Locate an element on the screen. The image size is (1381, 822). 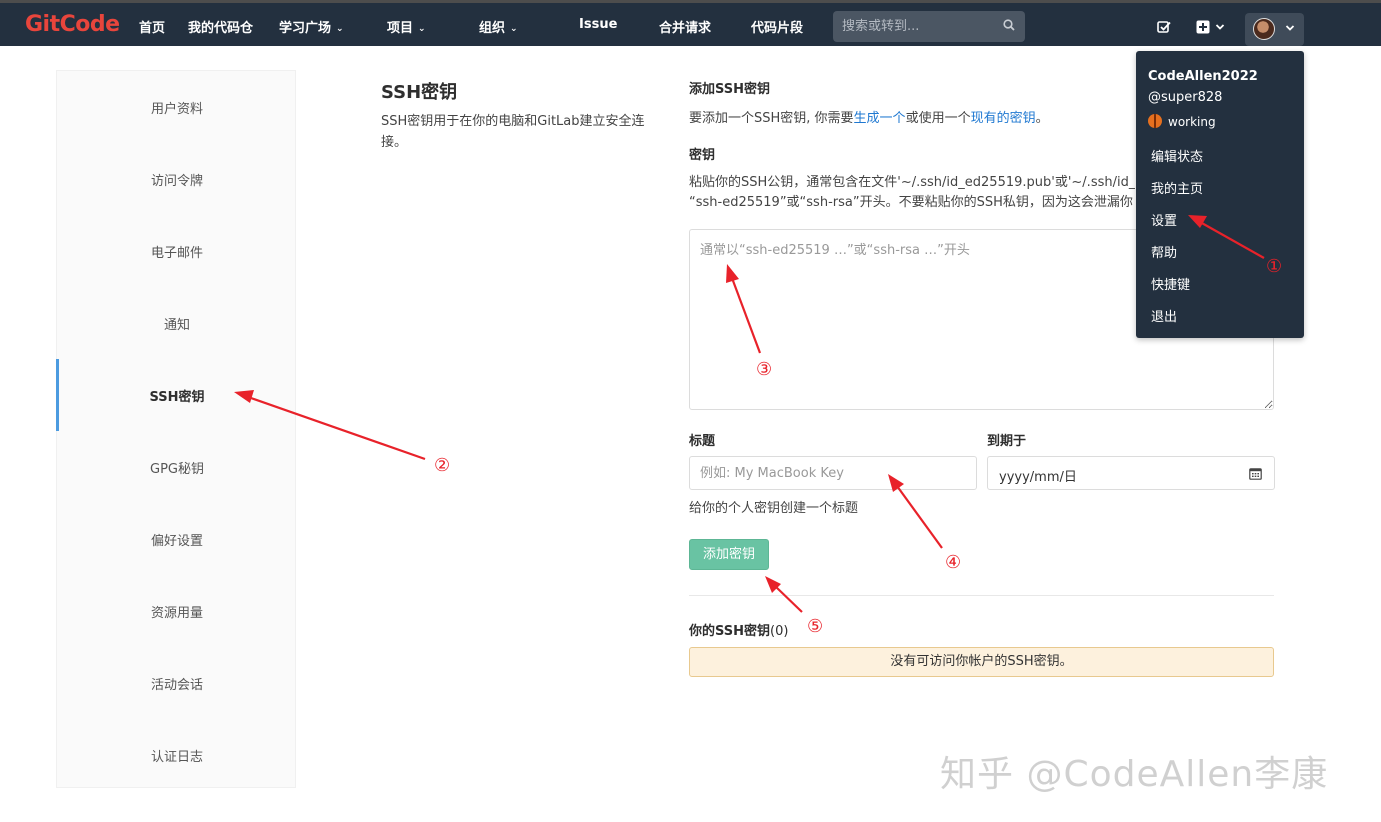
user-handle: @super828 is located at coordinates (1185, 97).